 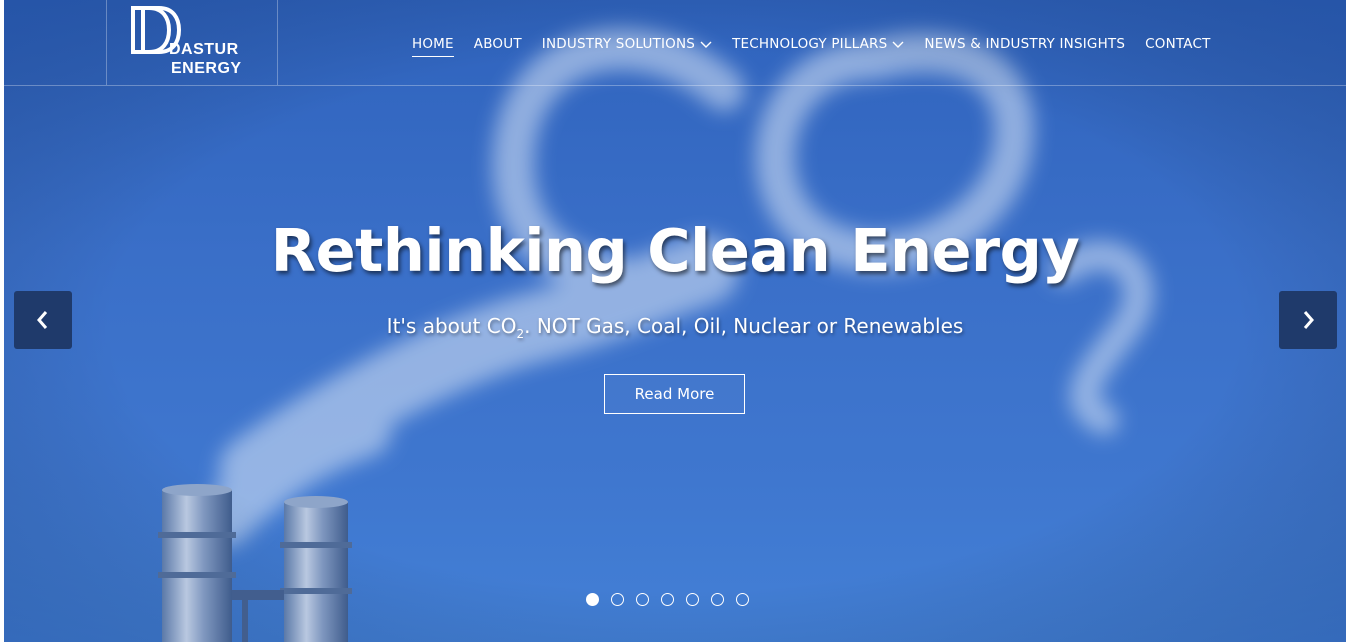 I want to click on nav-about-label: ABOUT, so click(x=497, y=44).